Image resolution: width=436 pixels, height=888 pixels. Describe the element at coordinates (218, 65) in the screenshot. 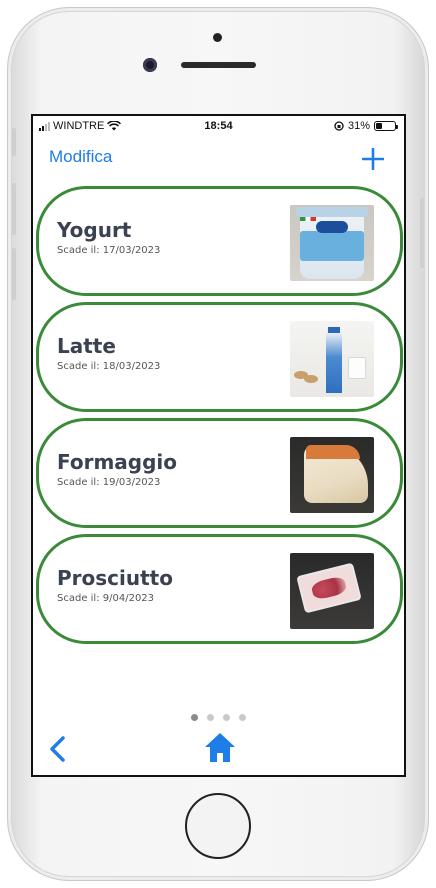

I see `earpiece-speaker` at that location.